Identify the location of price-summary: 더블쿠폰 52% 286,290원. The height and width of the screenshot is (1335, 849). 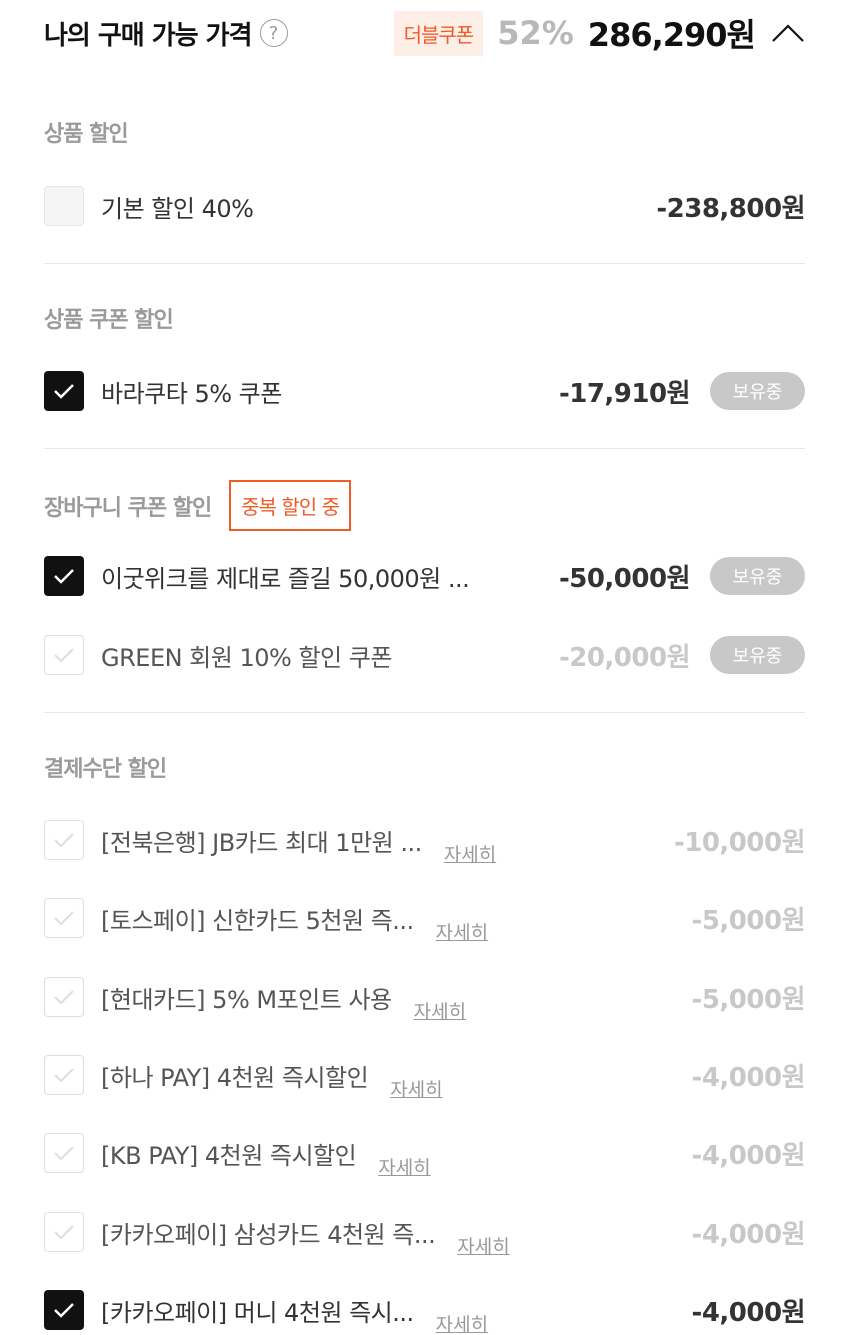
(599, 33).